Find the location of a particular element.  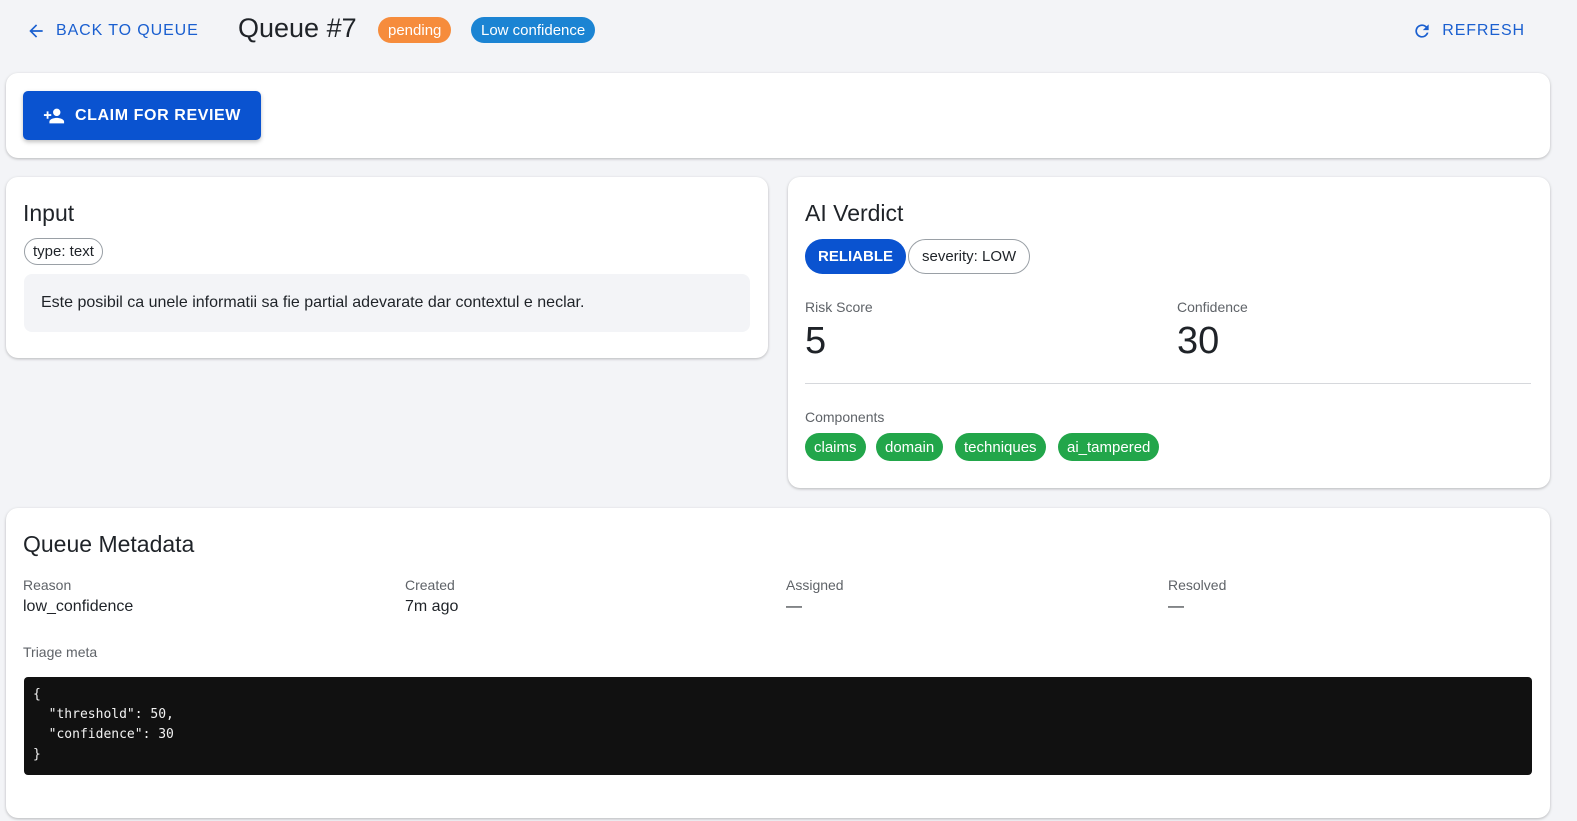

confidence-badge: Low confidence is located at coordinates (533, 30).